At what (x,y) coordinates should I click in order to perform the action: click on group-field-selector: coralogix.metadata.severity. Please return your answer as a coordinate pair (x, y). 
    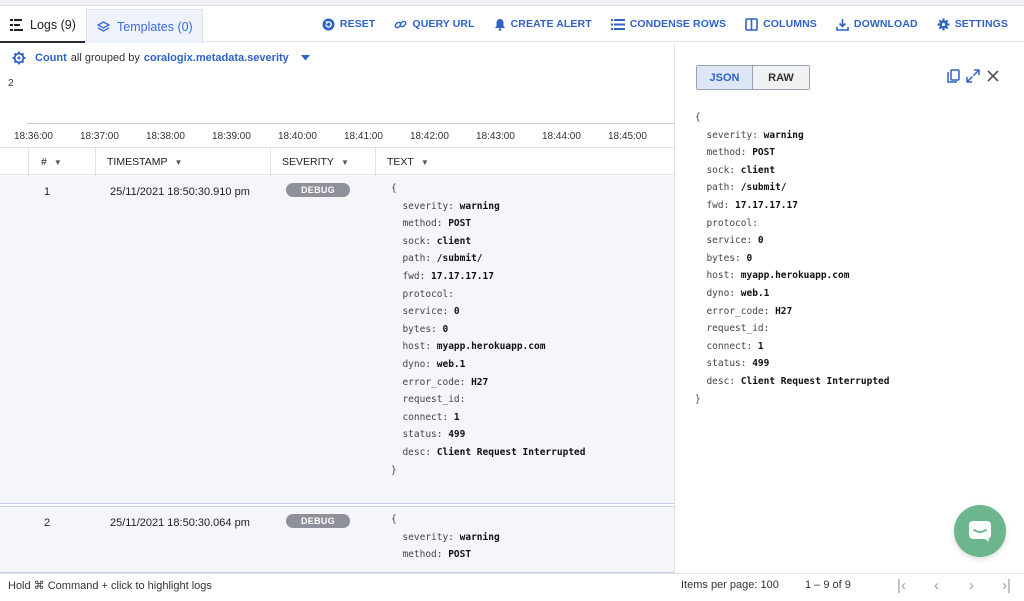
    Looking at the image, I should click on (216, 58).